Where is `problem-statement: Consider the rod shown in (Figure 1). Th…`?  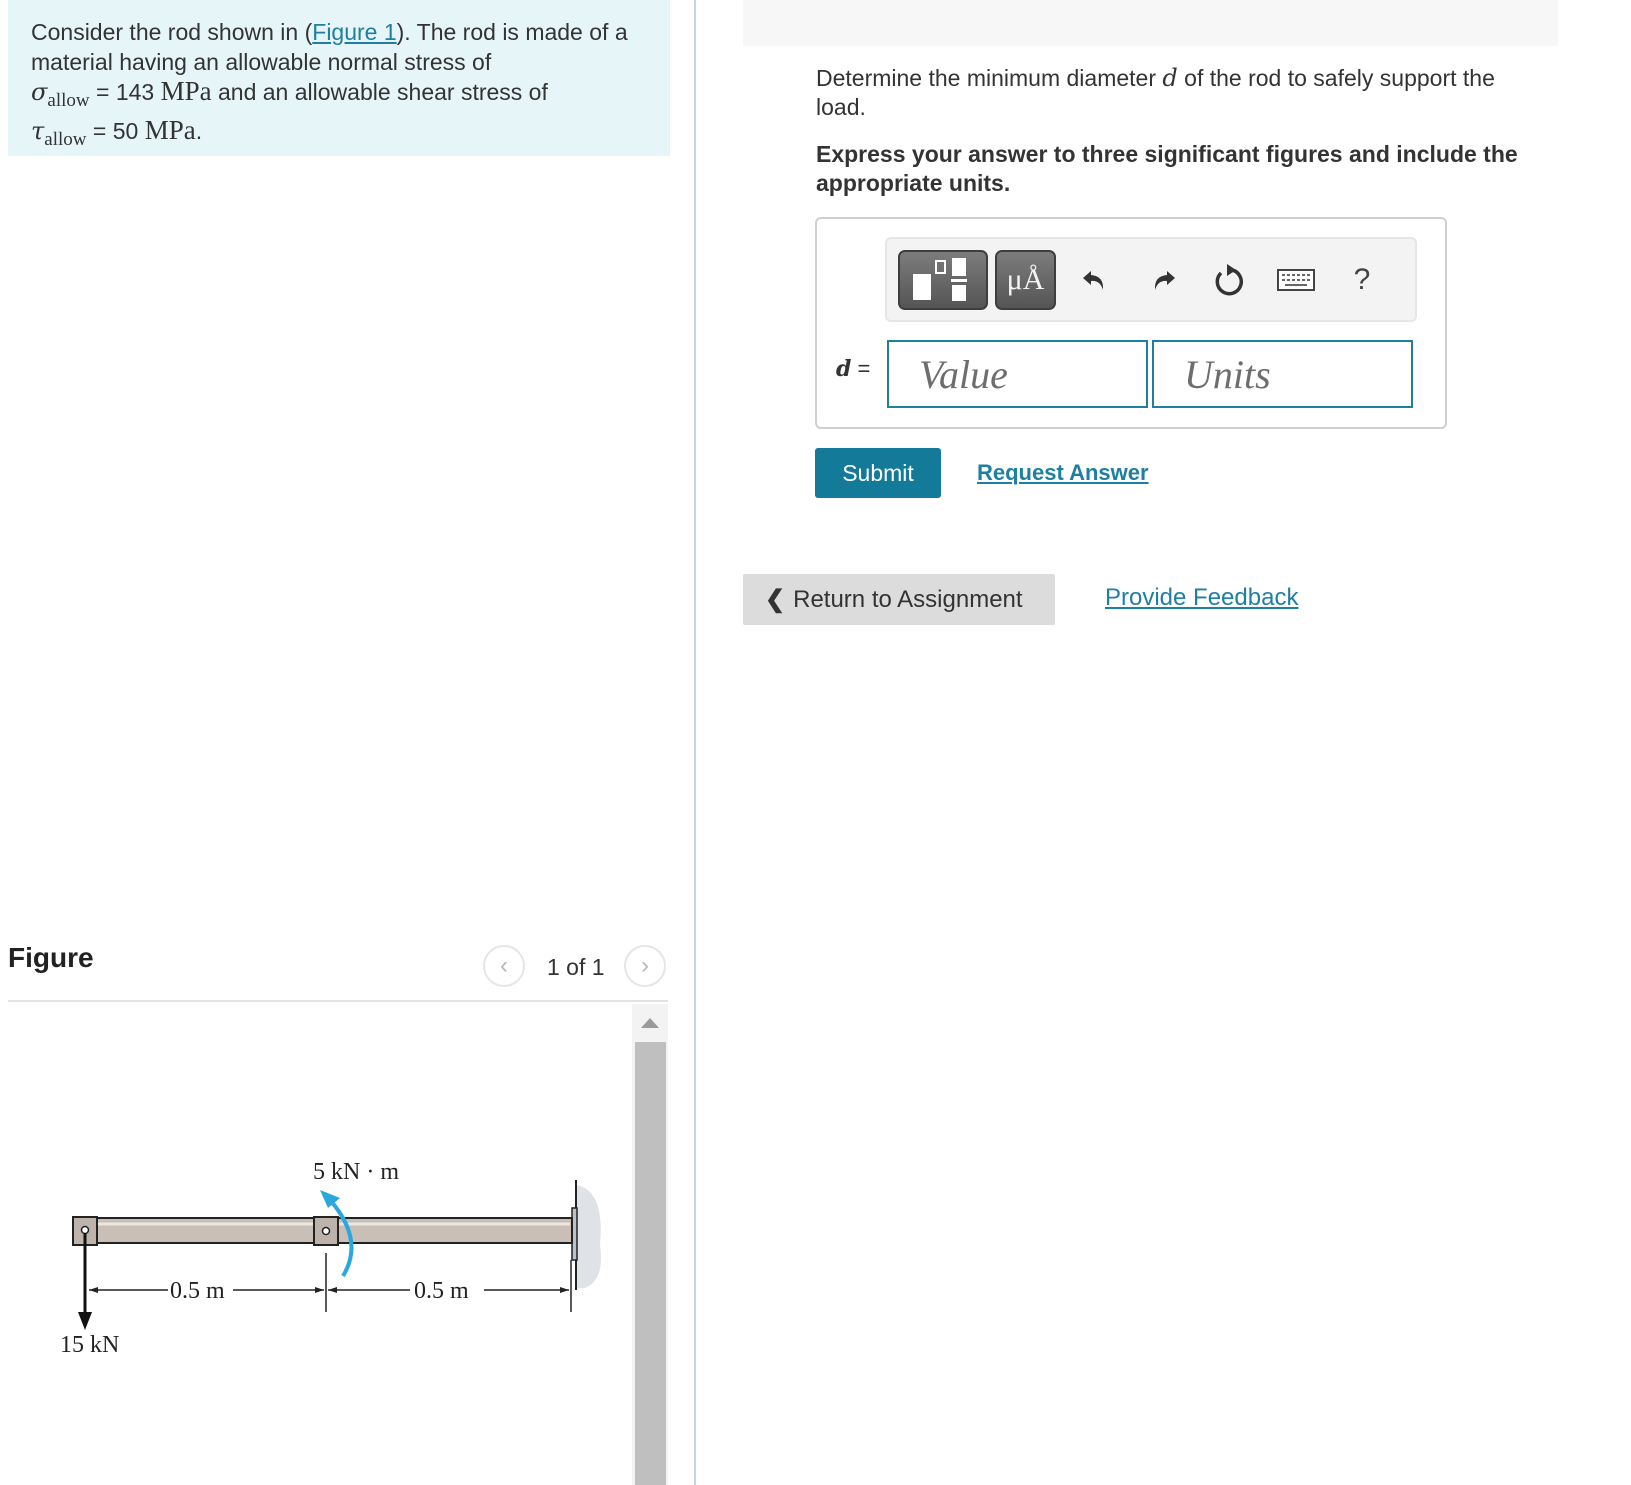 problem-statement: Consider the rod shown in (Figure 1). Th… is located at coordinates (346, 86).